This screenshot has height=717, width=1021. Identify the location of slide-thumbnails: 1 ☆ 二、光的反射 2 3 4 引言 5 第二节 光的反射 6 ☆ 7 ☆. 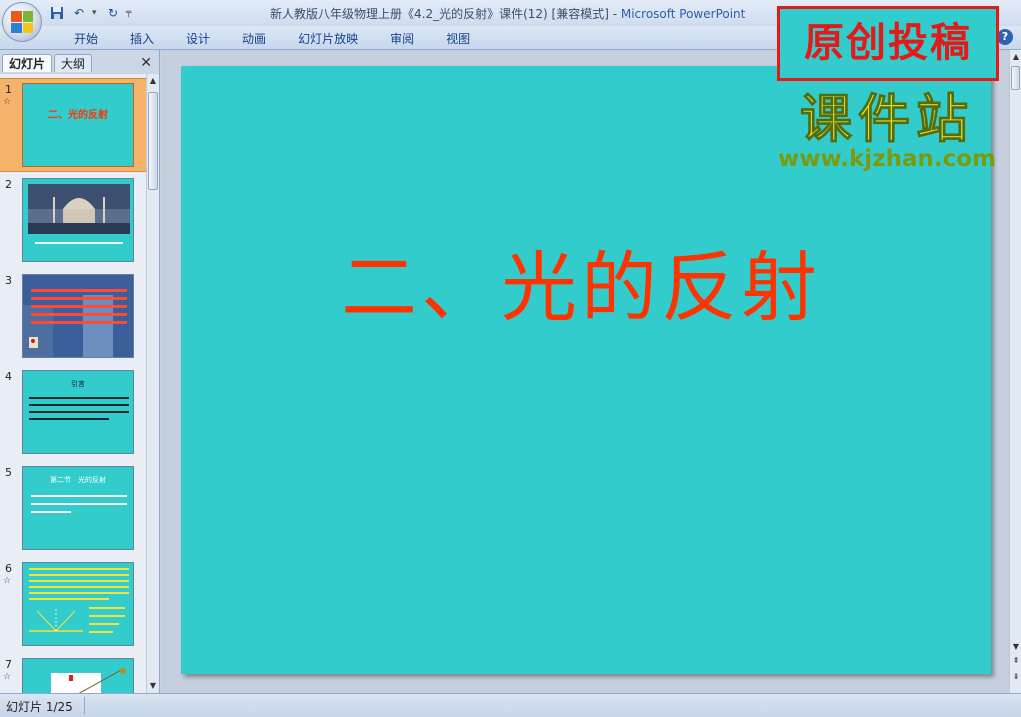
(73, 383).